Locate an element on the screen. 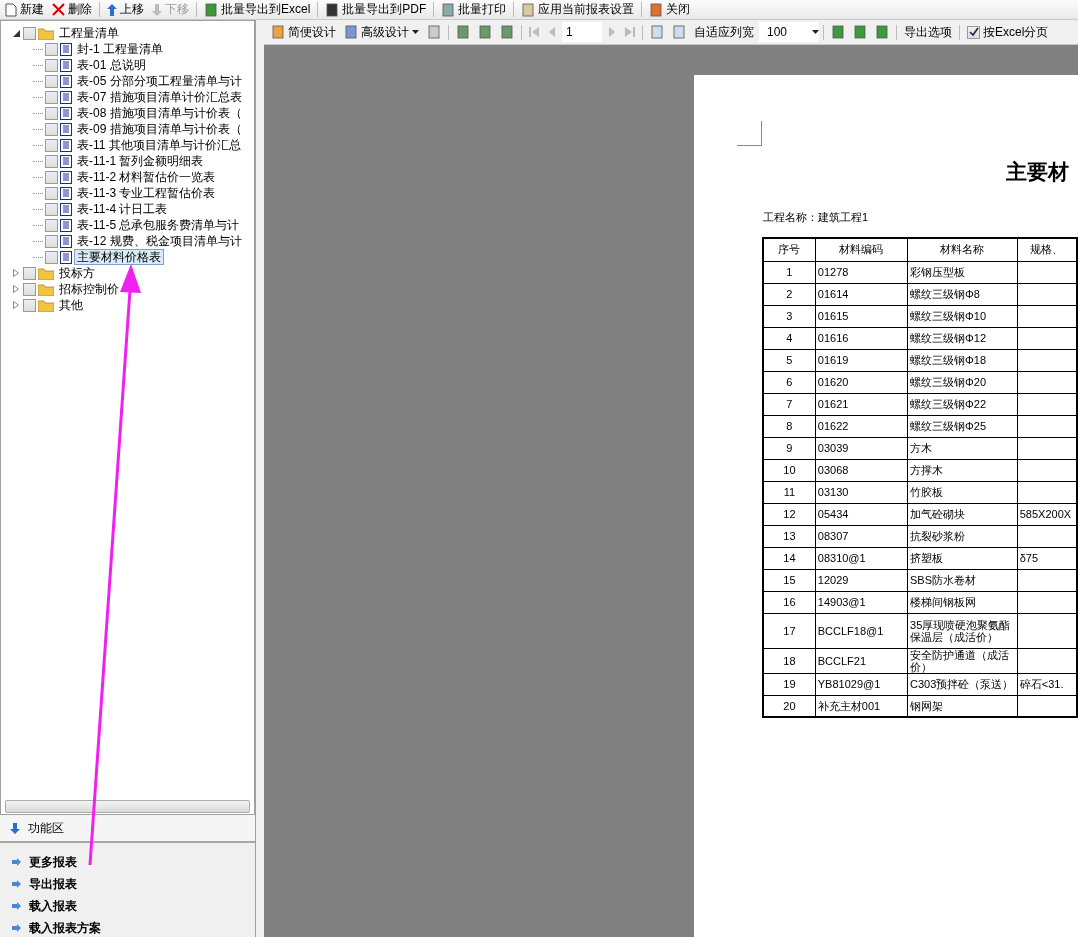 This screenshot has width=1078, height=937. table-cell: 楼梯间钢板网 is located at coordinates (962, 602).